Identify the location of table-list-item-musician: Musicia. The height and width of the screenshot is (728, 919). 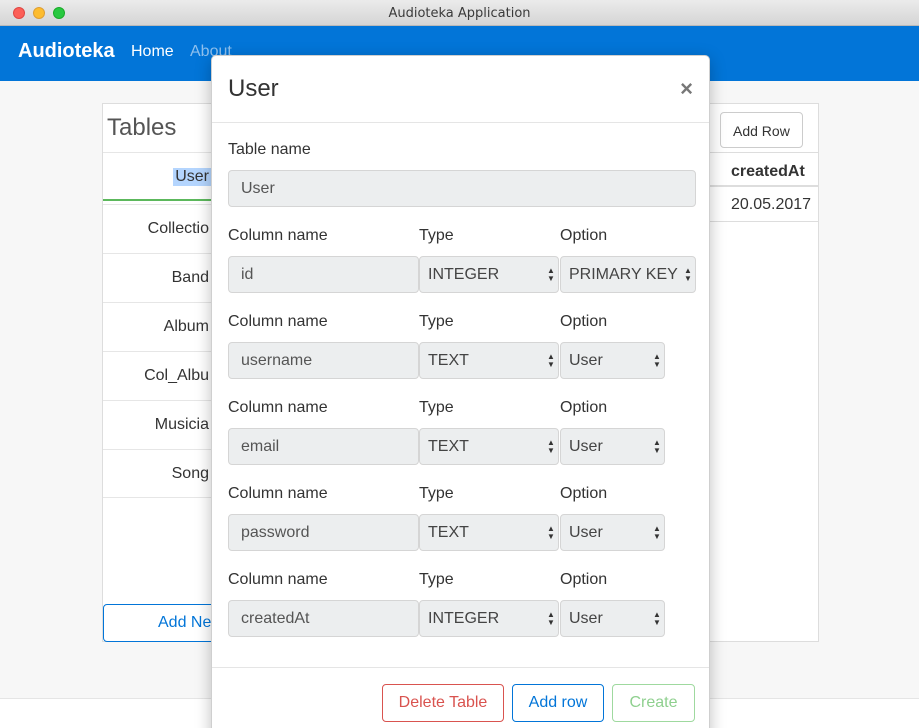
(163, 424).